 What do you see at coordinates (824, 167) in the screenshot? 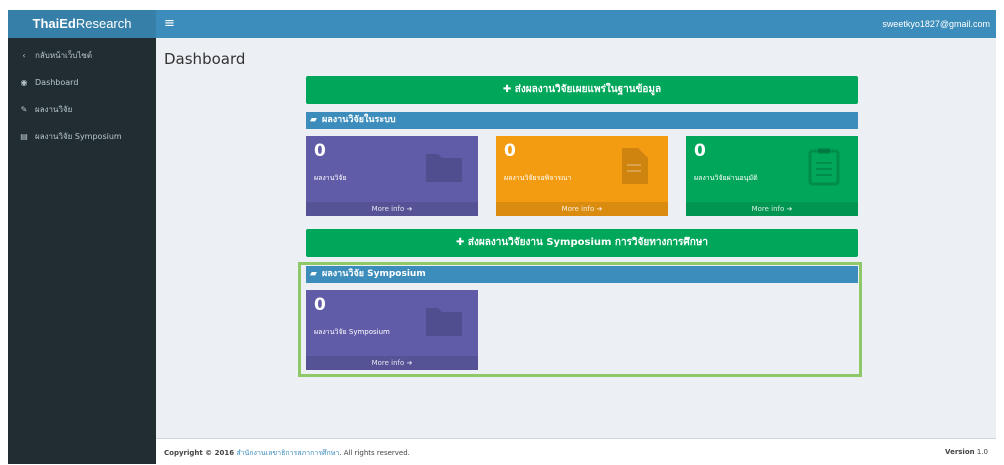
I see `clipboard-icon` at bounding box center [824, 167].